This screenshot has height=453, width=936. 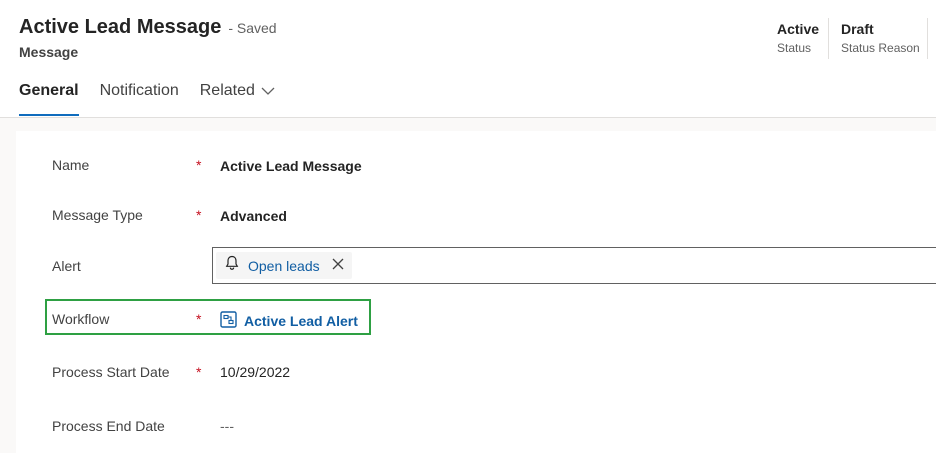 I want to click on entity-name: Message, so click(x=49, y=52).